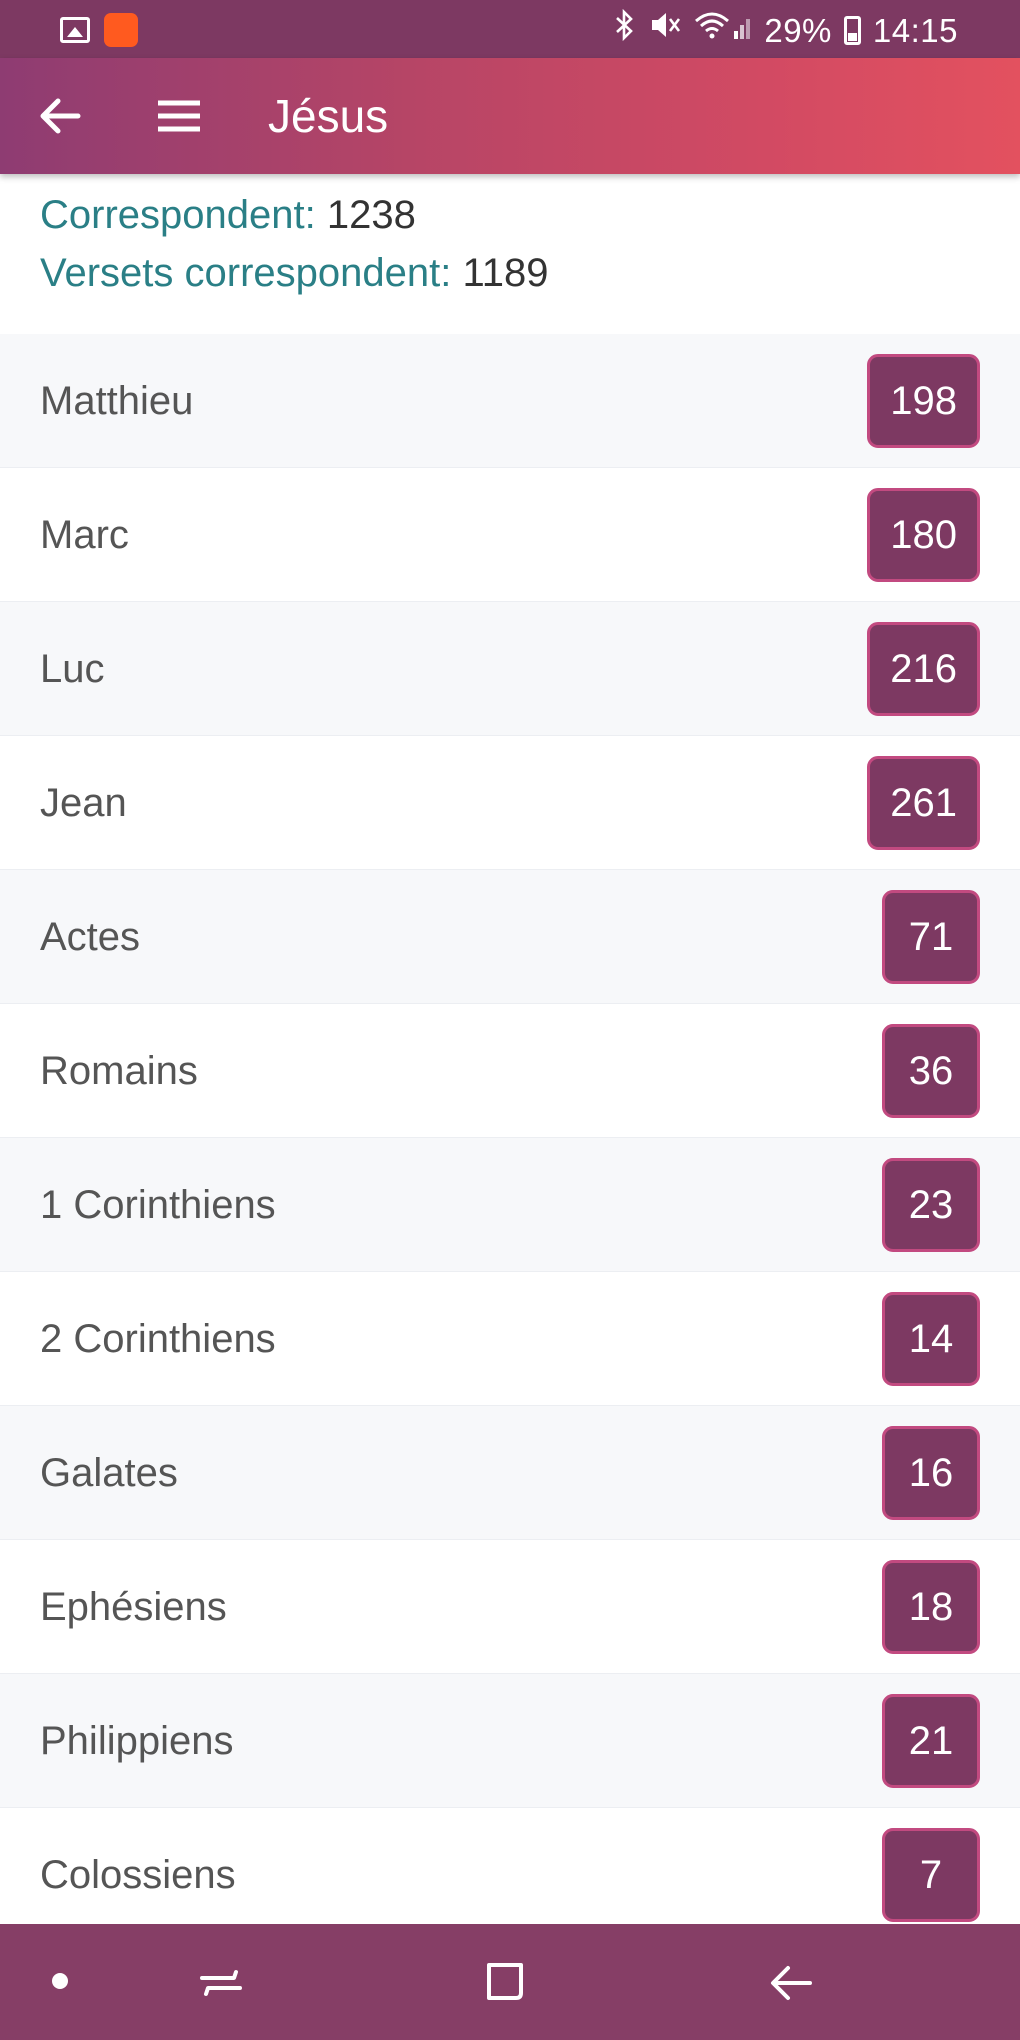  I want to click on count-badge: 71, so click(931, 937).